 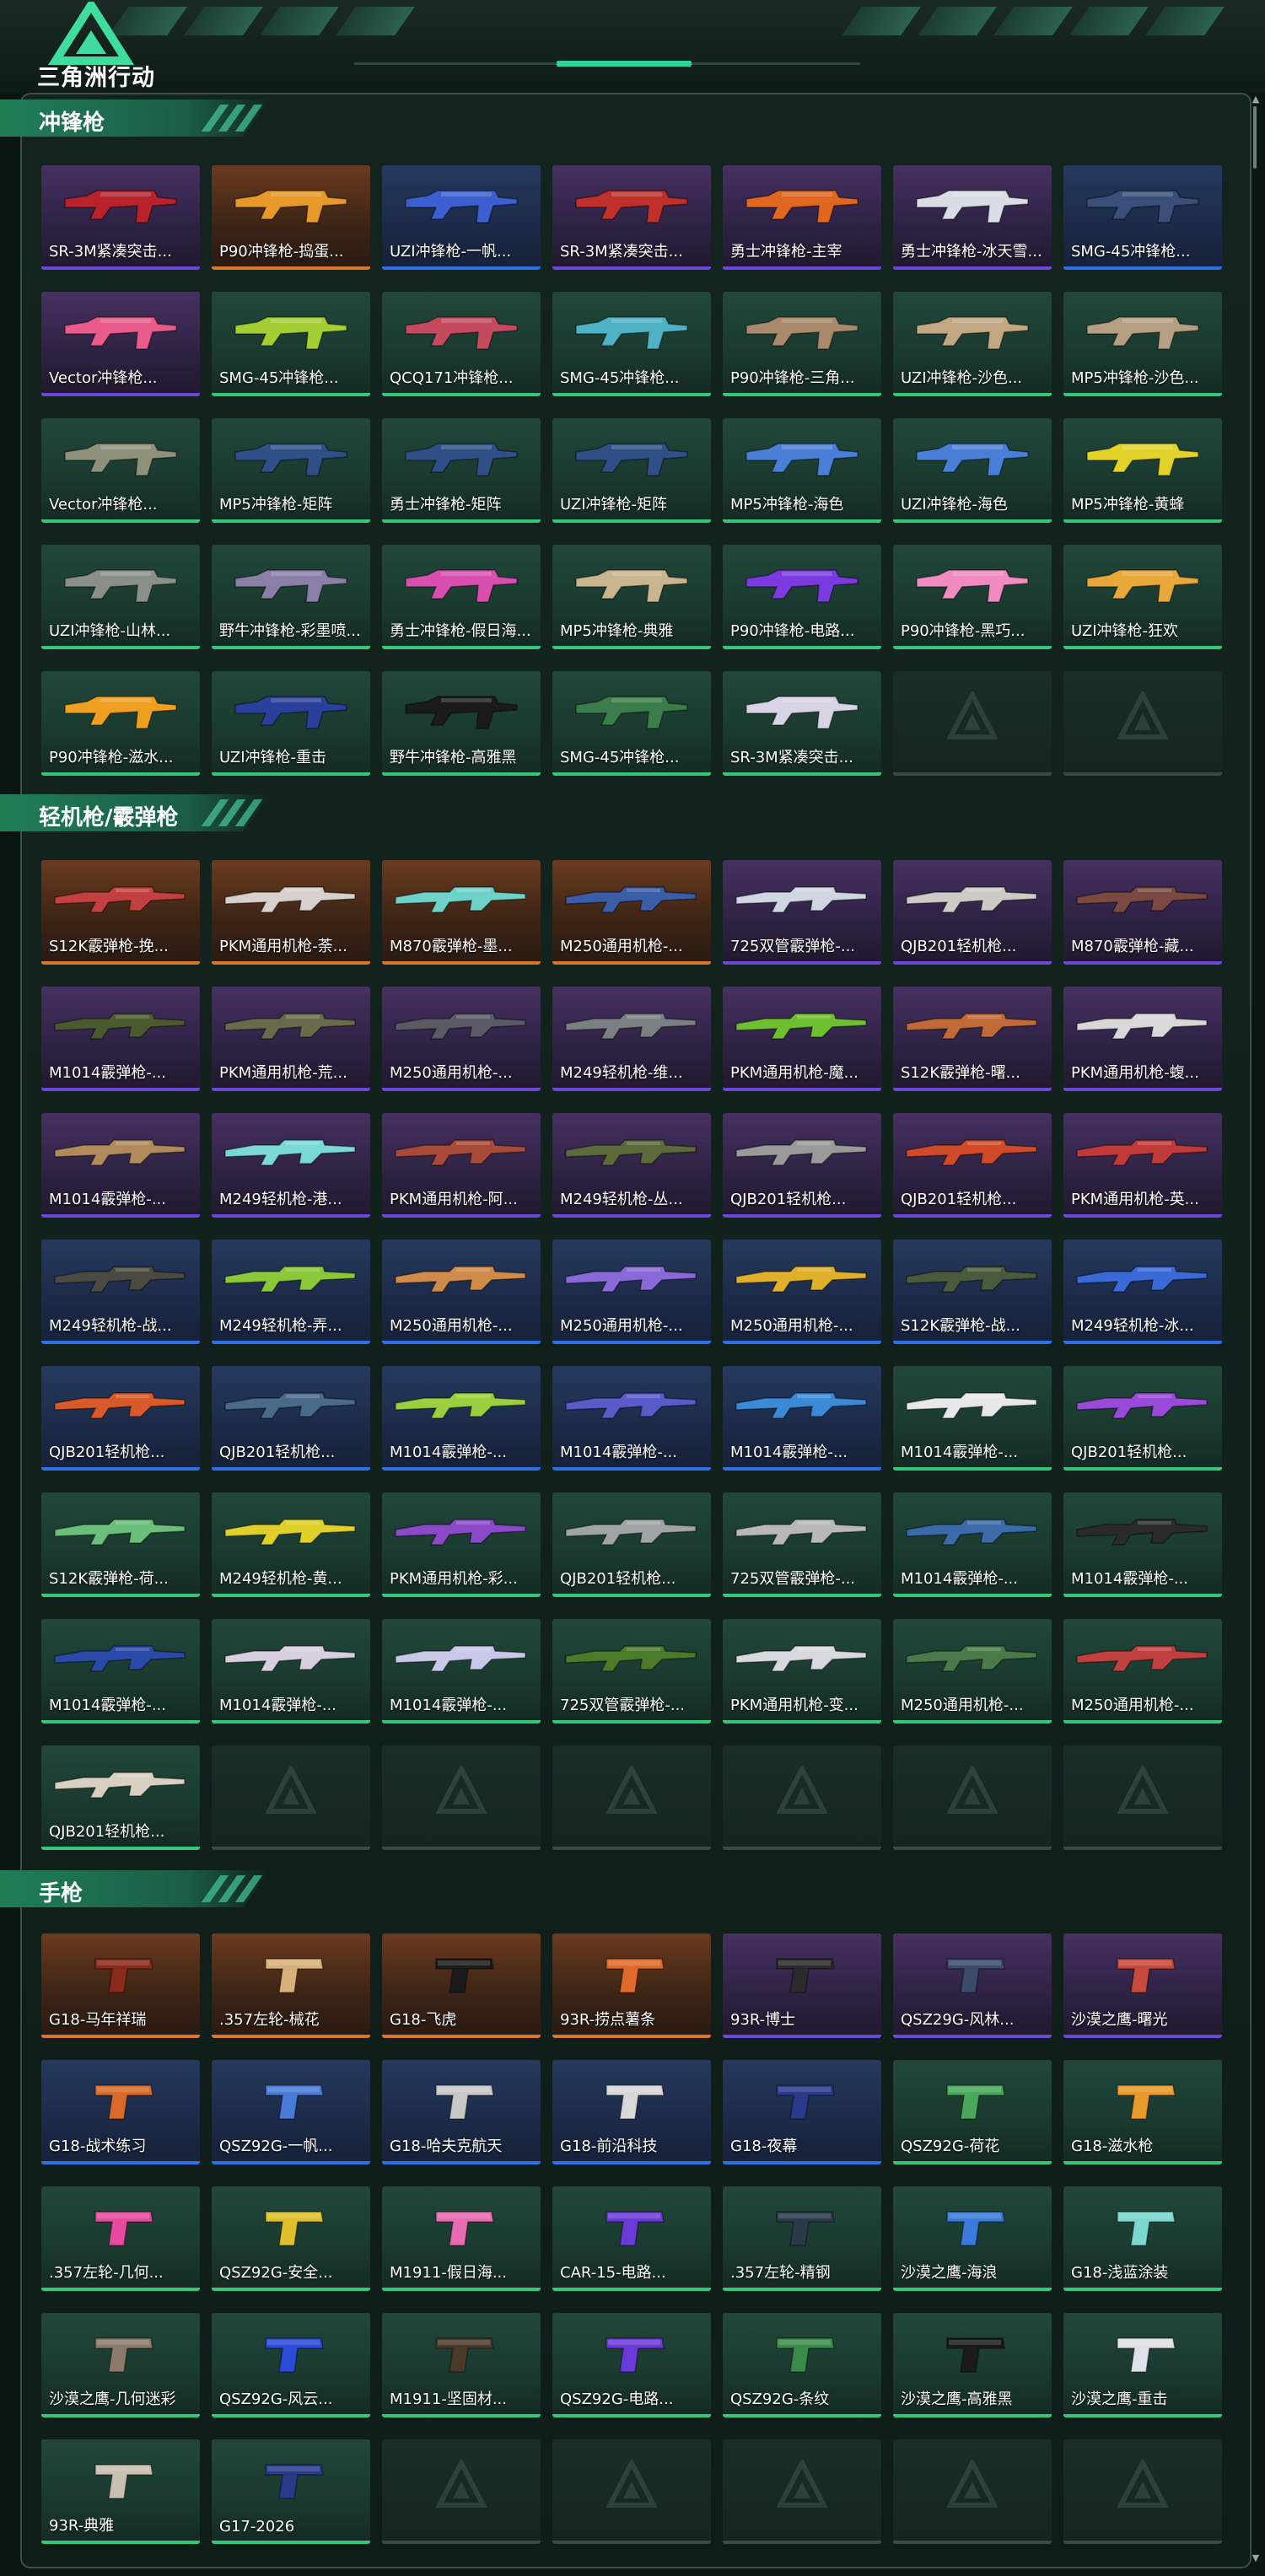 I want to click on weapon-skin-card: 沙漠之鹰-重击, so click(x=1142, y=2365).